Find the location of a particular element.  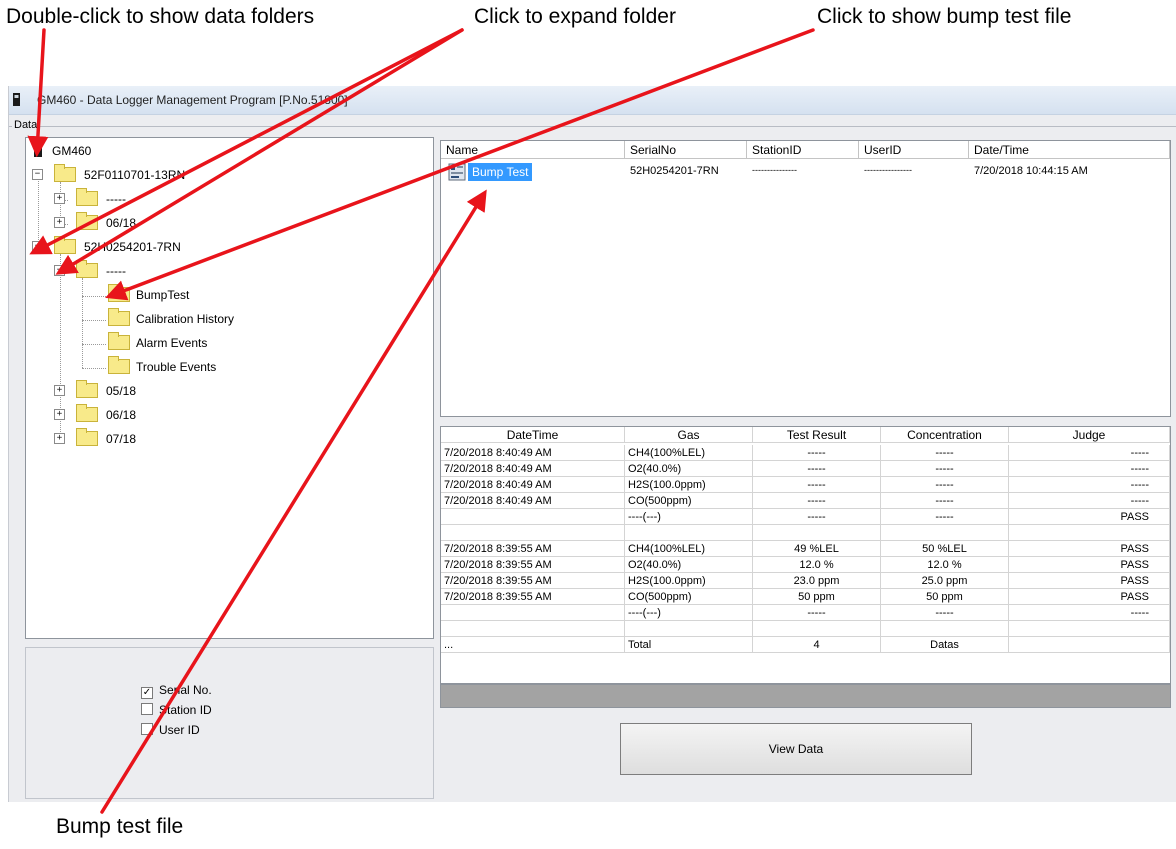

results-header-datetime: DateTime is located at coordinates (533, 435).